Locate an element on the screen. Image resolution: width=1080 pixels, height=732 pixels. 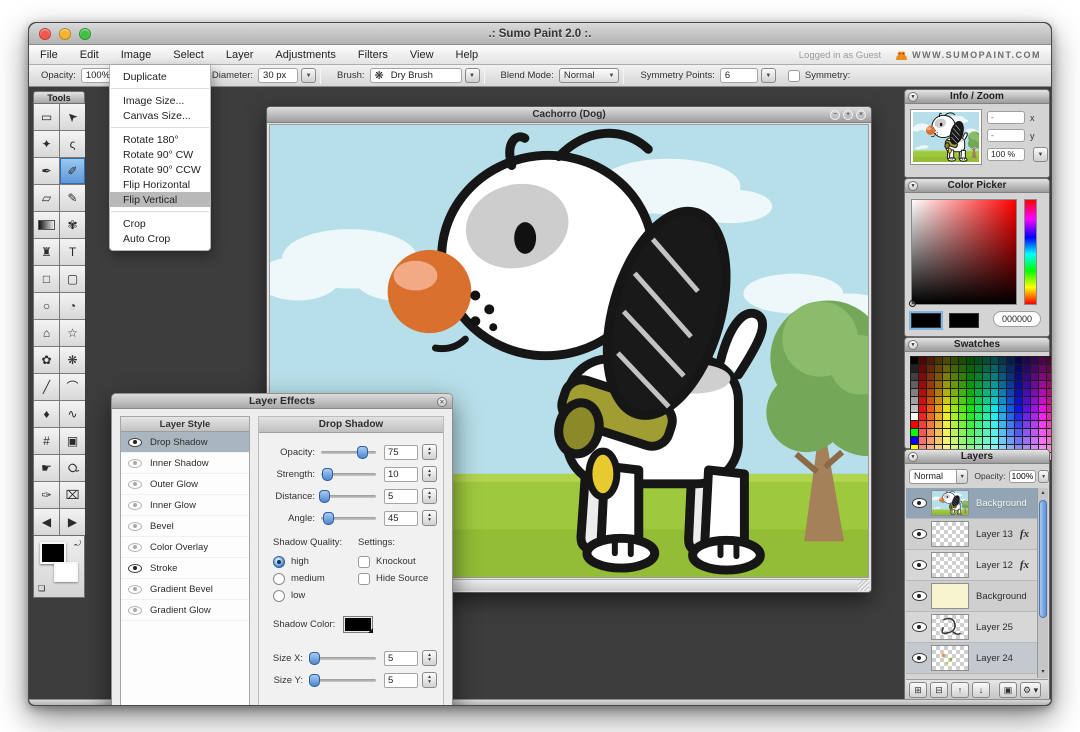
tool-blur-drop: ♦ is located at coordinates (46, 414).